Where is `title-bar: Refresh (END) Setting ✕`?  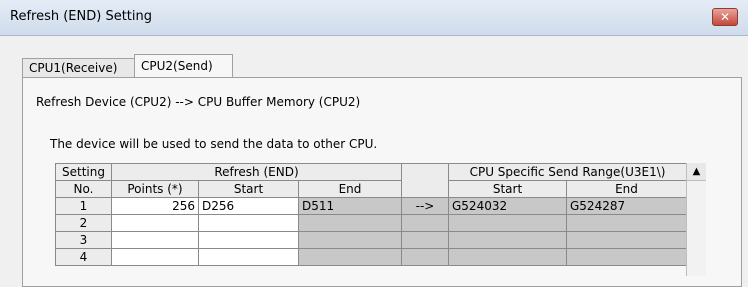
title-bar: Refresh (END) Setting ✕ is located at coordinates (374, 18).